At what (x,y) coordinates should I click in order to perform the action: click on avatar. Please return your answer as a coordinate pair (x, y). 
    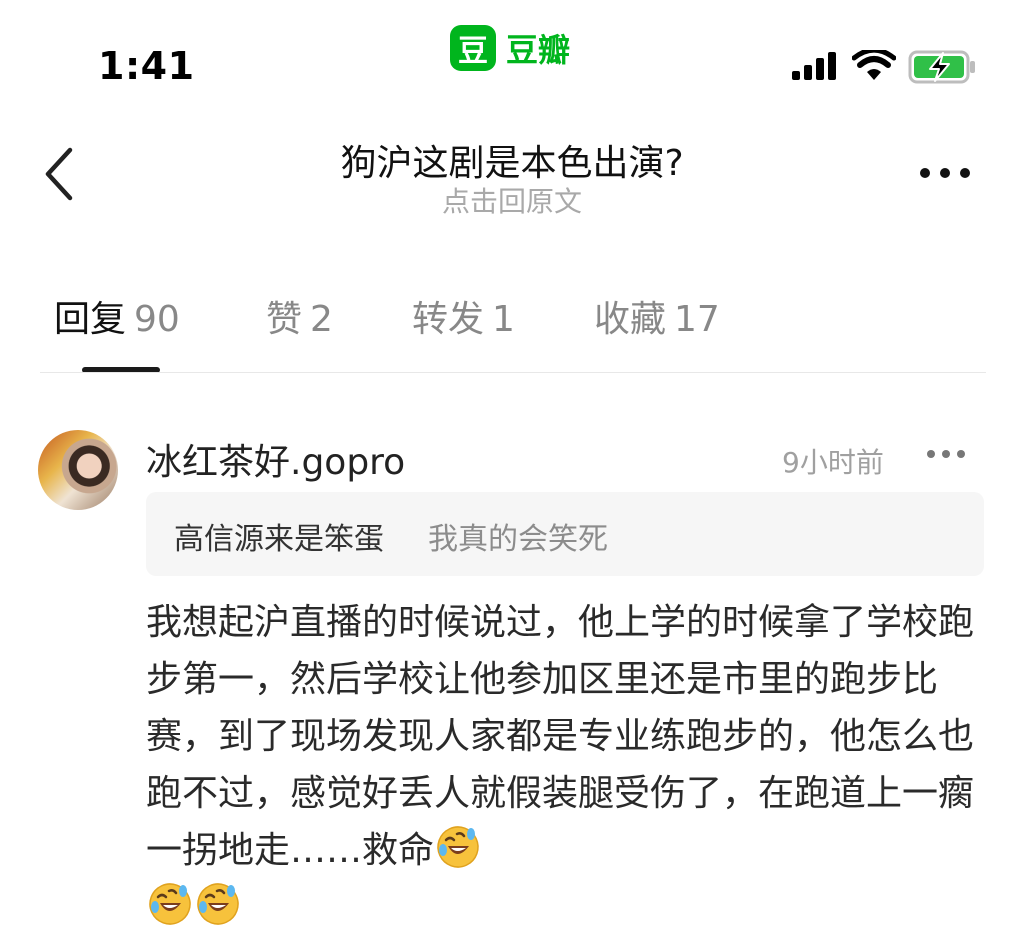
    Looking at the image, I should click on (78, 470).